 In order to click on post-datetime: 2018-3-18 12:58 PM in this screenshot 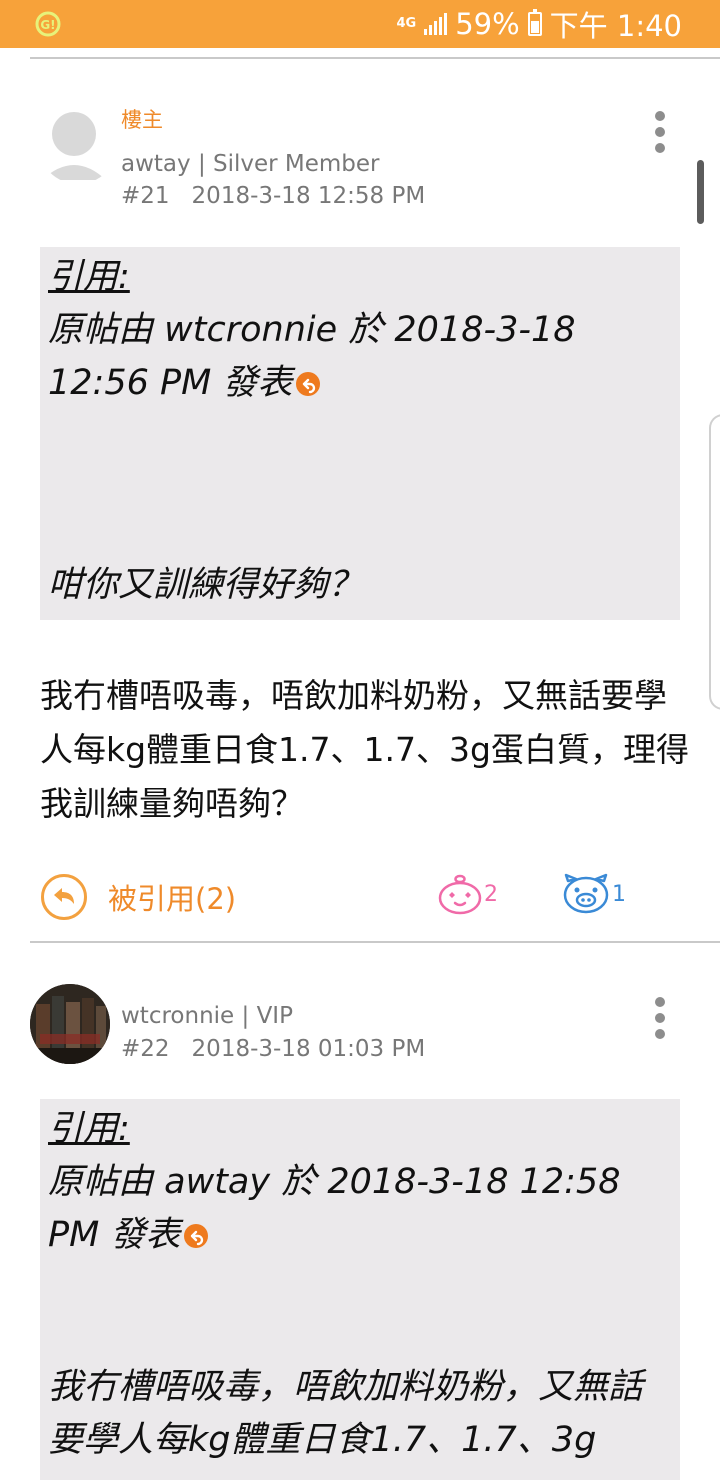, I will do `click(308, 196)`.